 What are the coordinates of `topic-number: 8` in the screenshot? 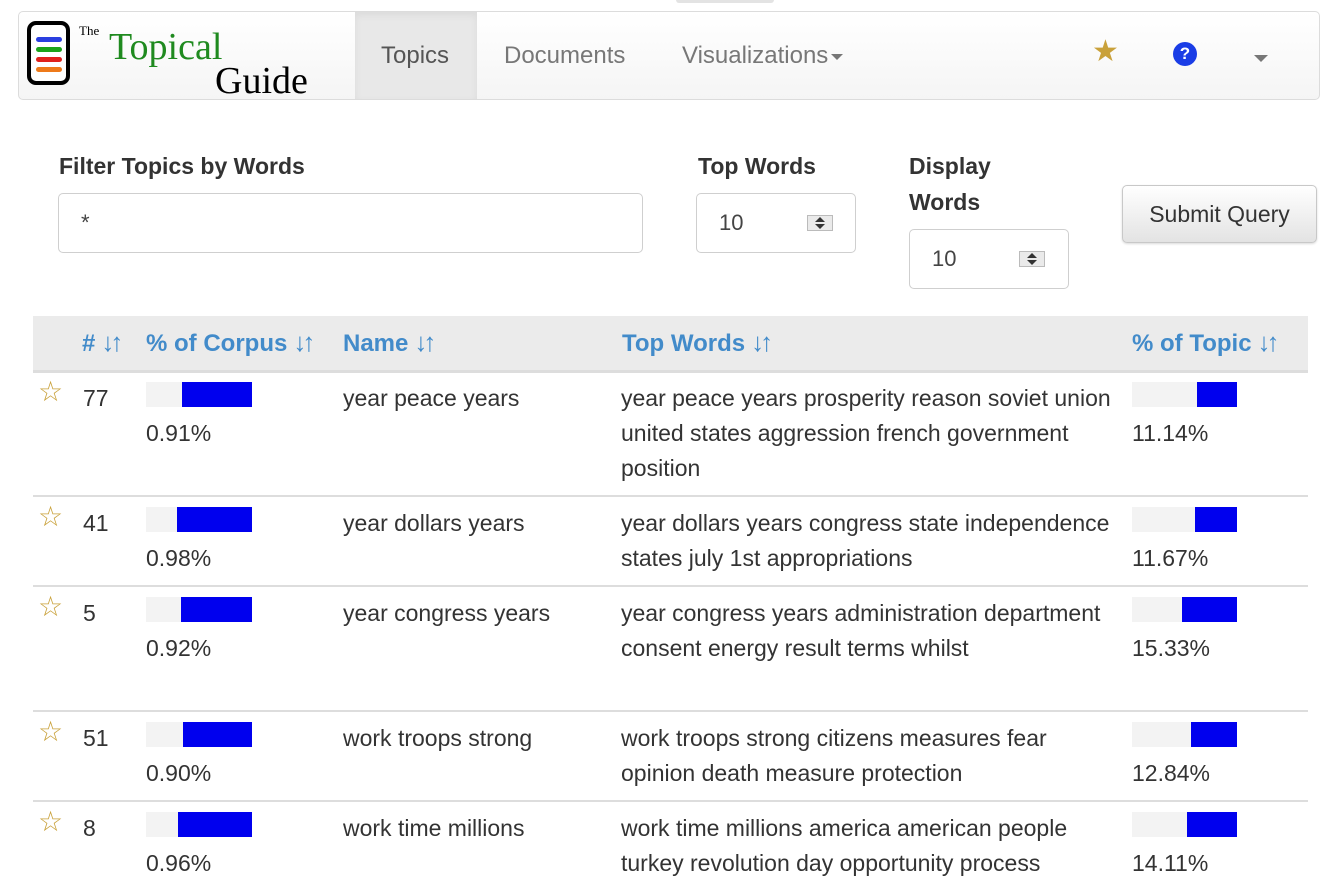 It's located at (89, 828).